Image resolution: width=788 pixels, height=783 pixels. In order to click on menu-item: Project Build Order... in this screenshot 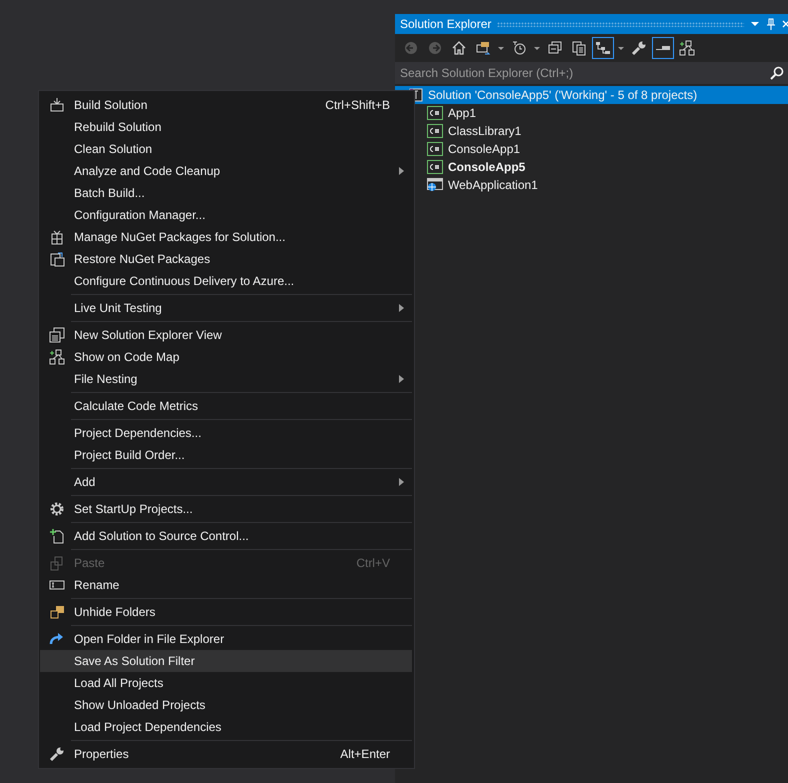, I will do `click(226, 455)`.